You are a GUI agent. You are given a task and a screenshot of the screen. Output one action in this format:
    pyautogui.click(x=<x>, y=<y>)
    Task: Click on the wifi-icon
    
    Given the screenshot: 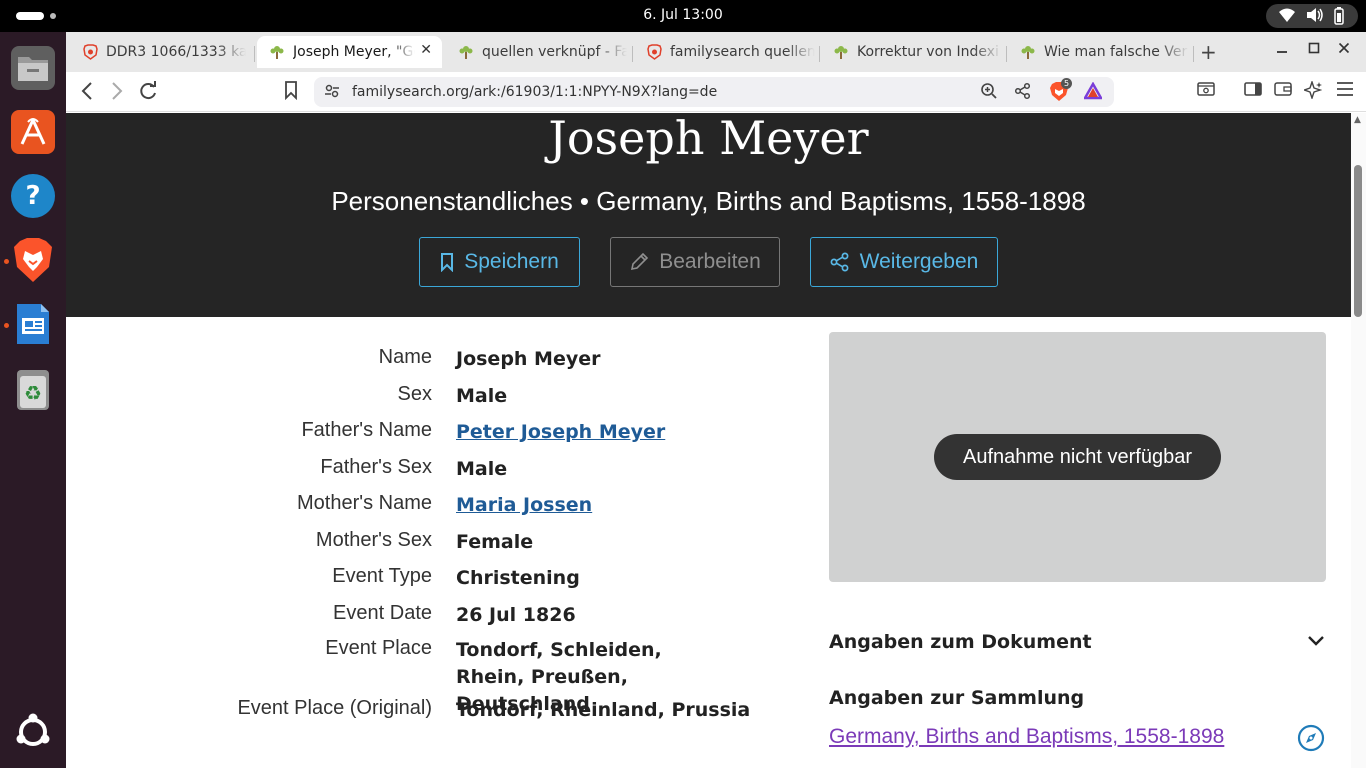 What is the action you would take?
    pyautogui.click(x=1287, y=17)
    